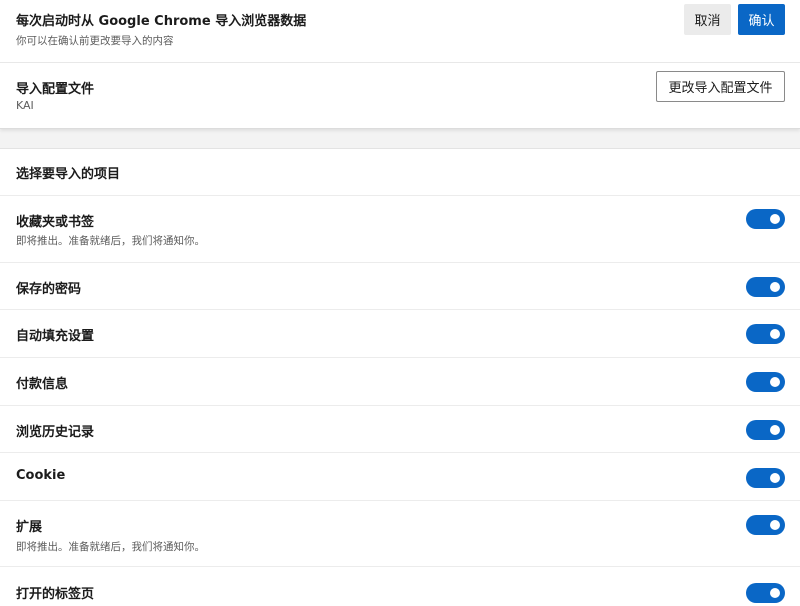  I want to click on section-header: 选择要导入的项目, so click(400, 172).